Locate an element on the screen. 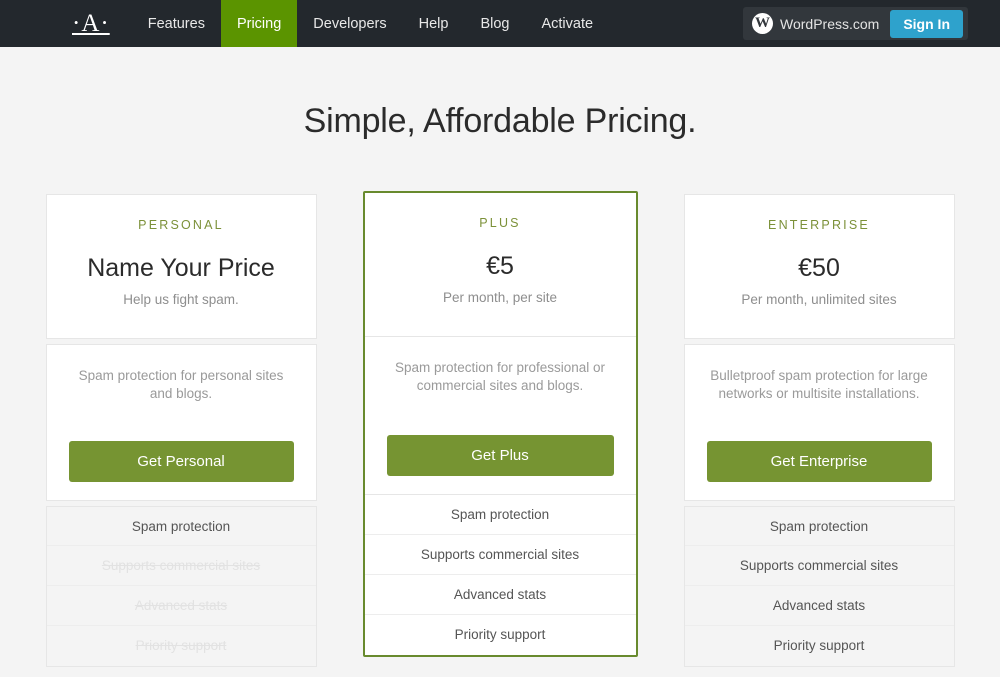 This screenshot has height=677, width=1000. nav-link-developers: Developers is located at coordinates (349, 23).